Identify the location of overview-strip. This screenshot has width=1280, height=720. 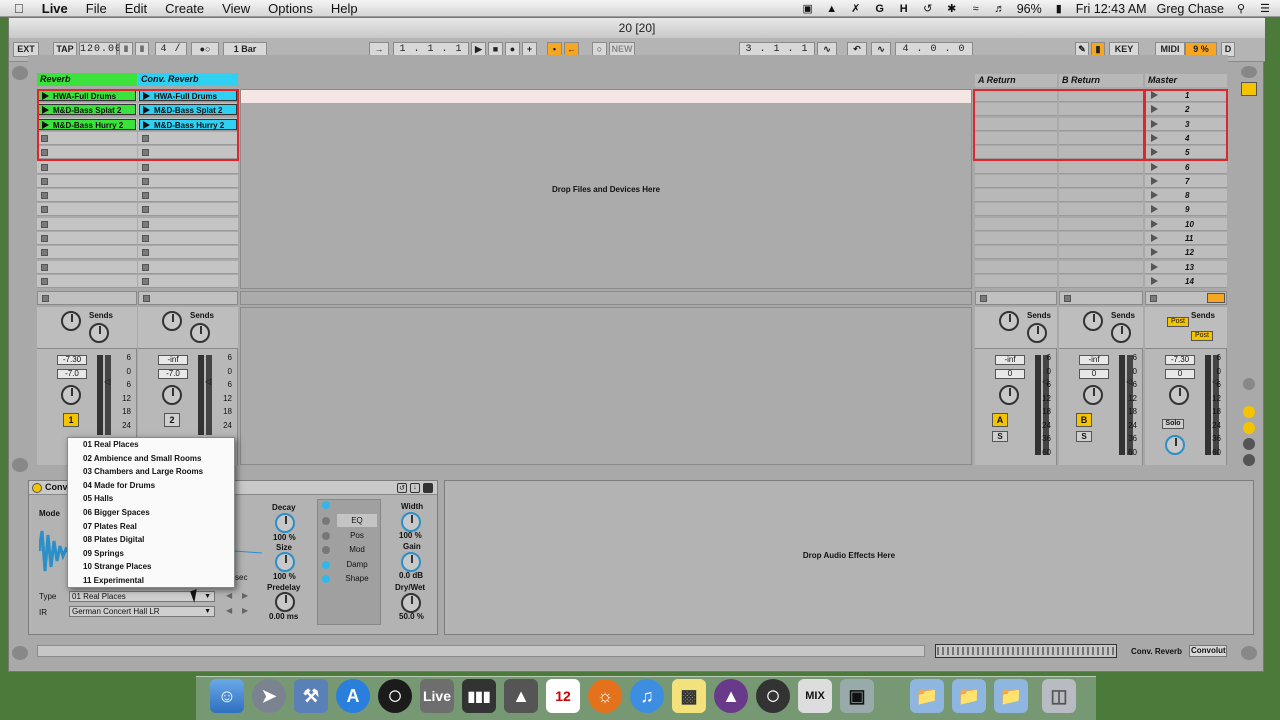
(1026, 651).